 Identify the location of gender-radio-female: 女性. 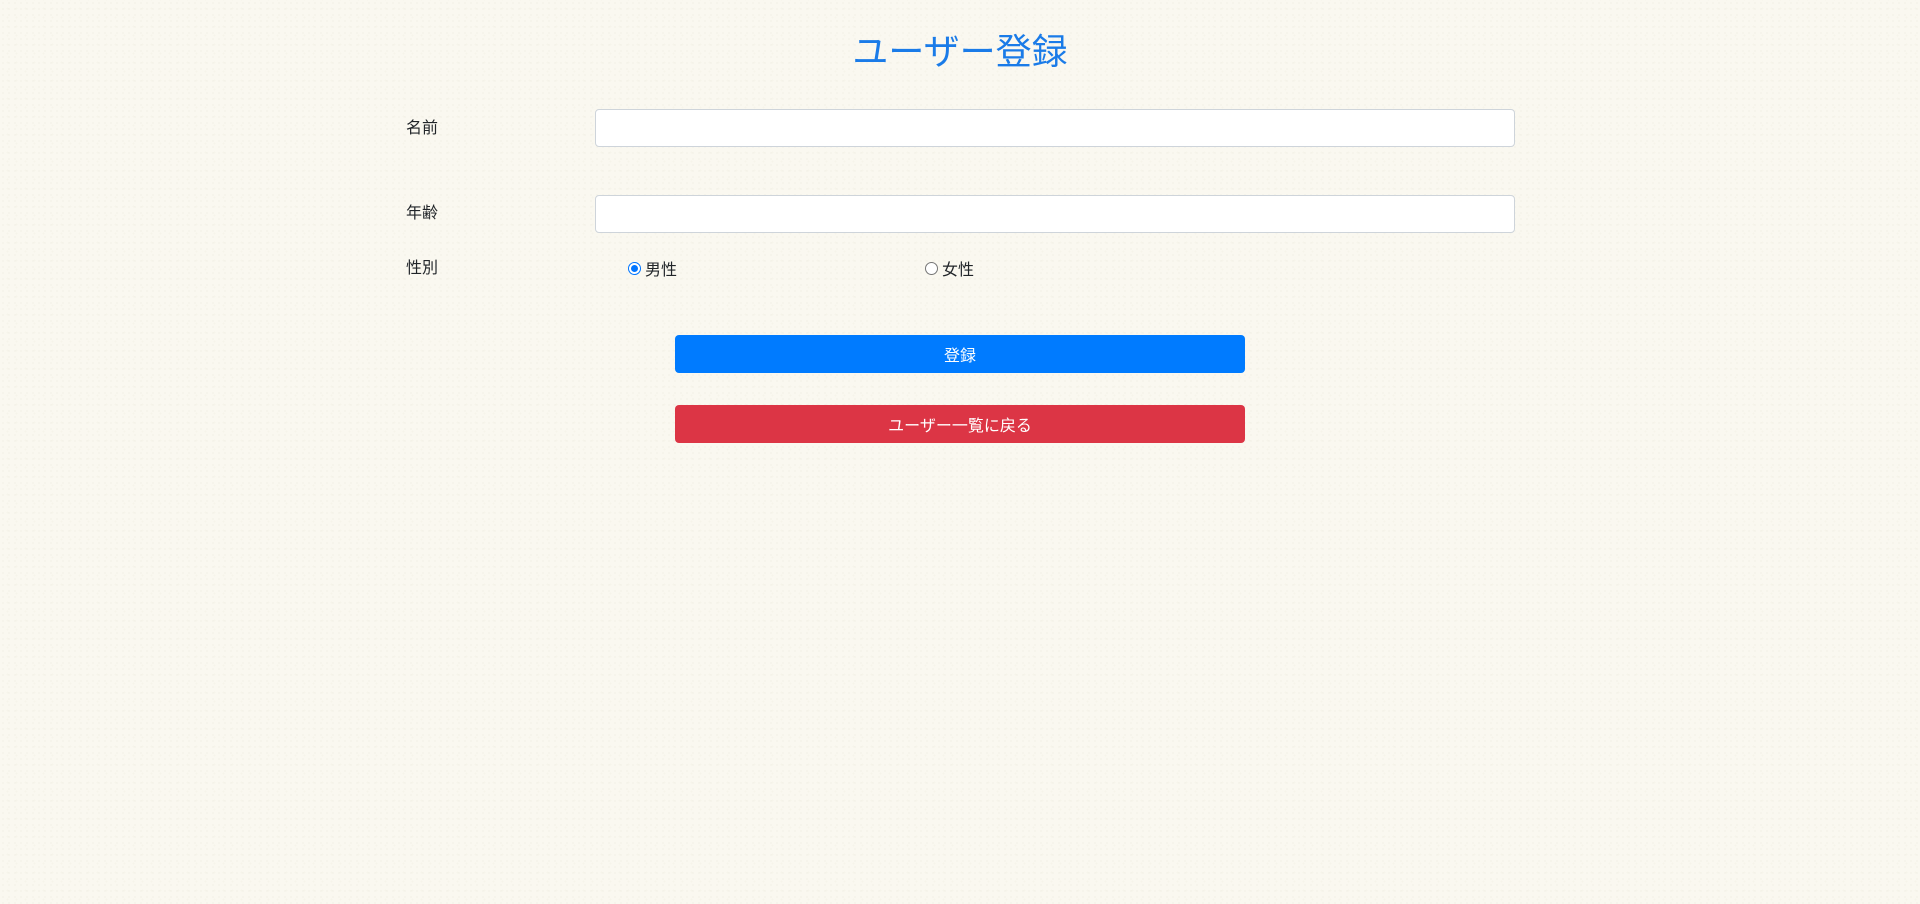
(949, 268).